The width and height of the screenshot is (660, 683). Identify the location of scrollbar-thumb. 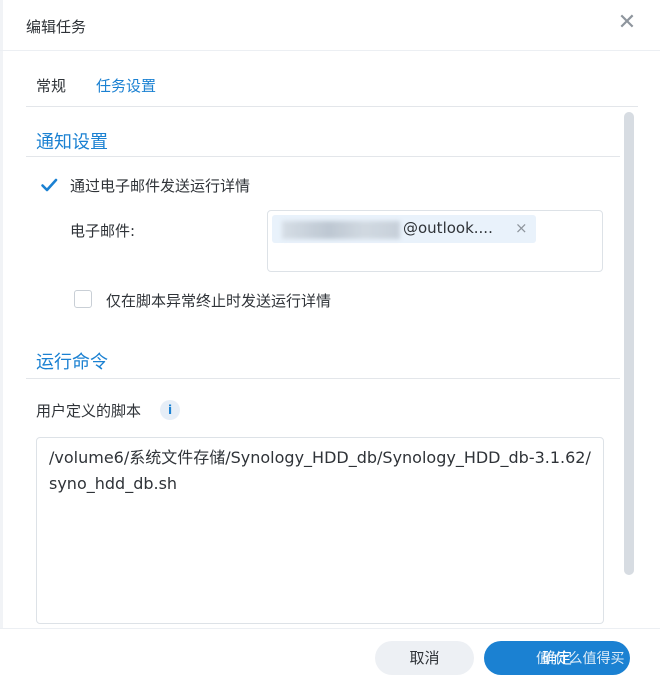
(629, 343).